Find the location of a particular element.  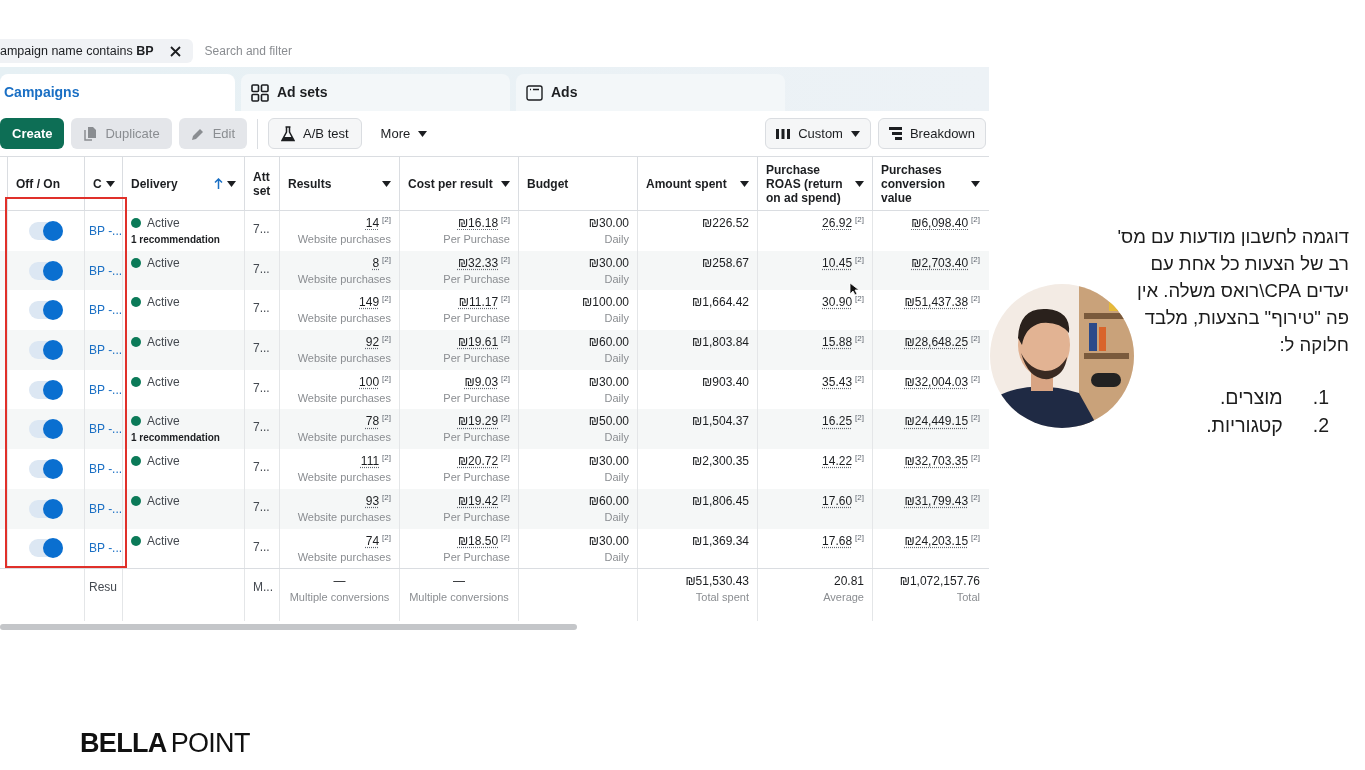

metric-value: ₪24,449.15 is located at coordinates (936, 421).